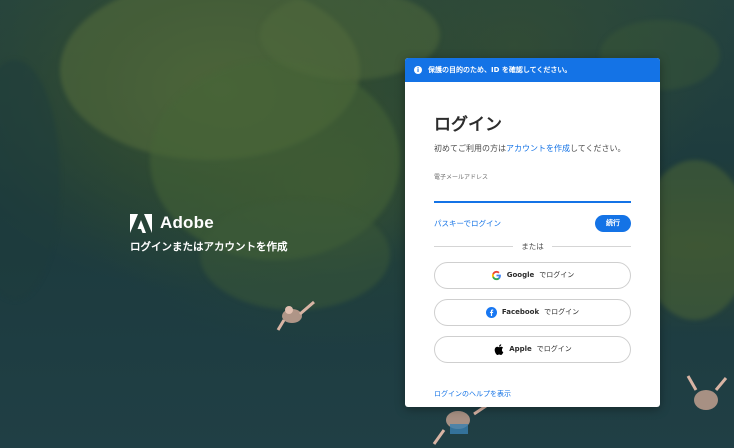  What do you see at coordinates (520, 312) in the screenshot?
I see `facebook-provider-label: Facebook` at bounding box center [520, 312].